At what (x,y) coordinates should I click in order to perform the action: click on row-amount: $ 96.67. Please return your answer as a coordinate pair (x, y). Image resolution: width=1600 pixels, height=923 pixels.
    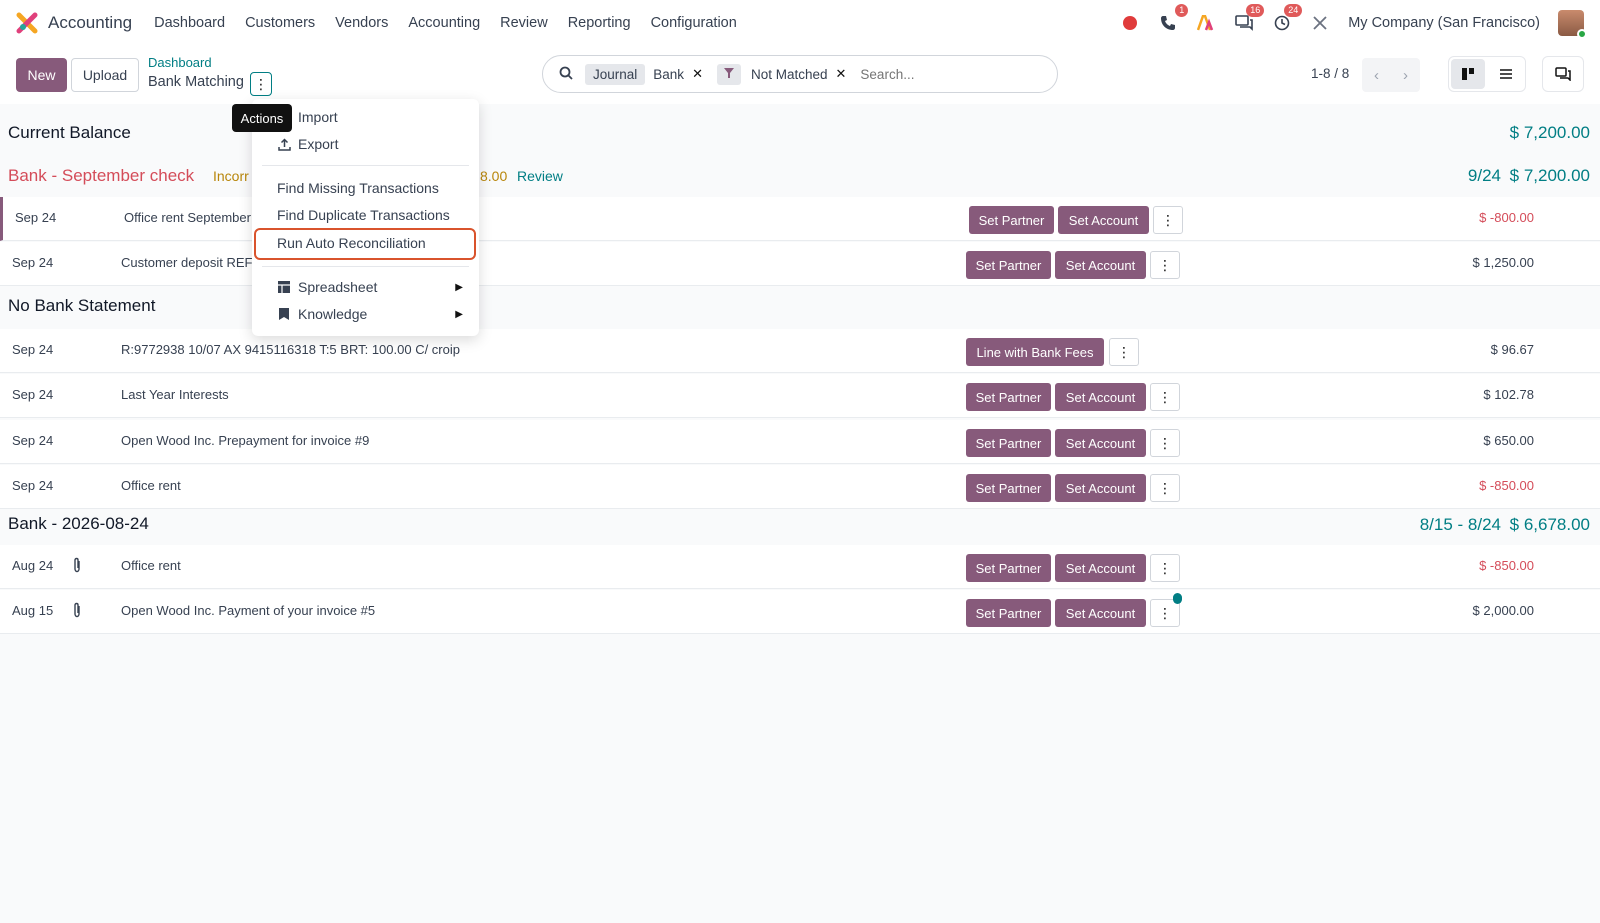
    Looking at the image, I should click on (1512, 349).